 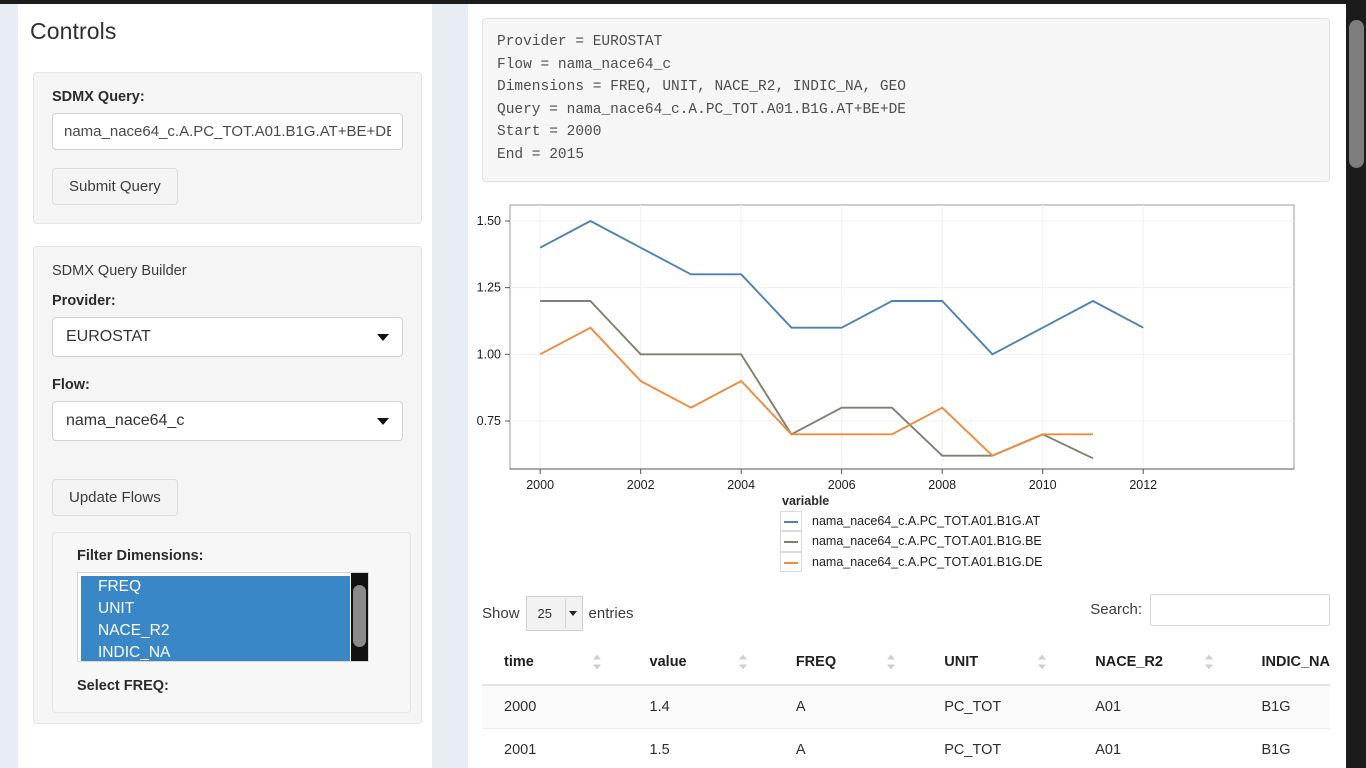 I want to click on legend-item: nama_nace64_c.A.PC_TOT.A01.B1G.DE, so click(x=911, y=562).